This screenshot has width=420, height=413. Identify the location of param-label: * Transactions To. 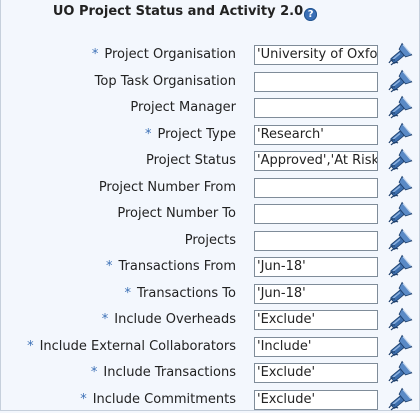
(180, 293).